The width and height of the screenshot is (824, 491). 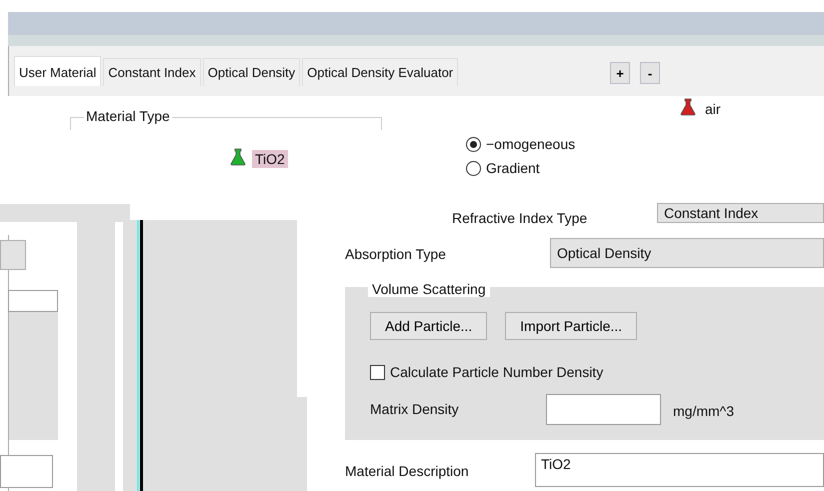 What do you see at coordinates (620, 73) in the screenshot?
I see `expand-button: +` at bounding box center [620, 73].